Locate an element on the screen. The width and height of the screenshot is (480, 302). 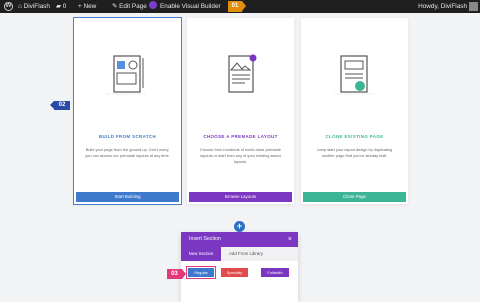
step-02-badge: 02 is located at coordinates (60, 105).